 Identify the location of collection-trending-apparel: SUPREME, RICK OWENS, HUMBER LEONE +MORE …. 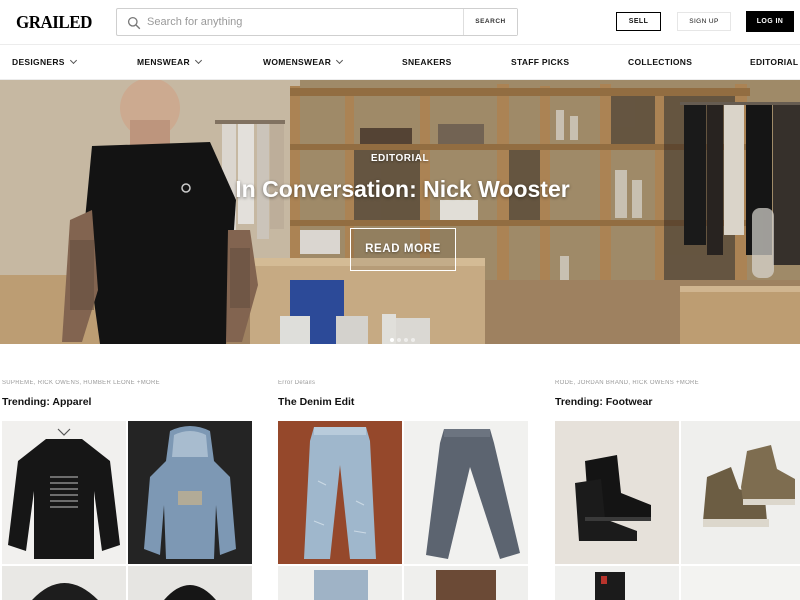
(127, 394).